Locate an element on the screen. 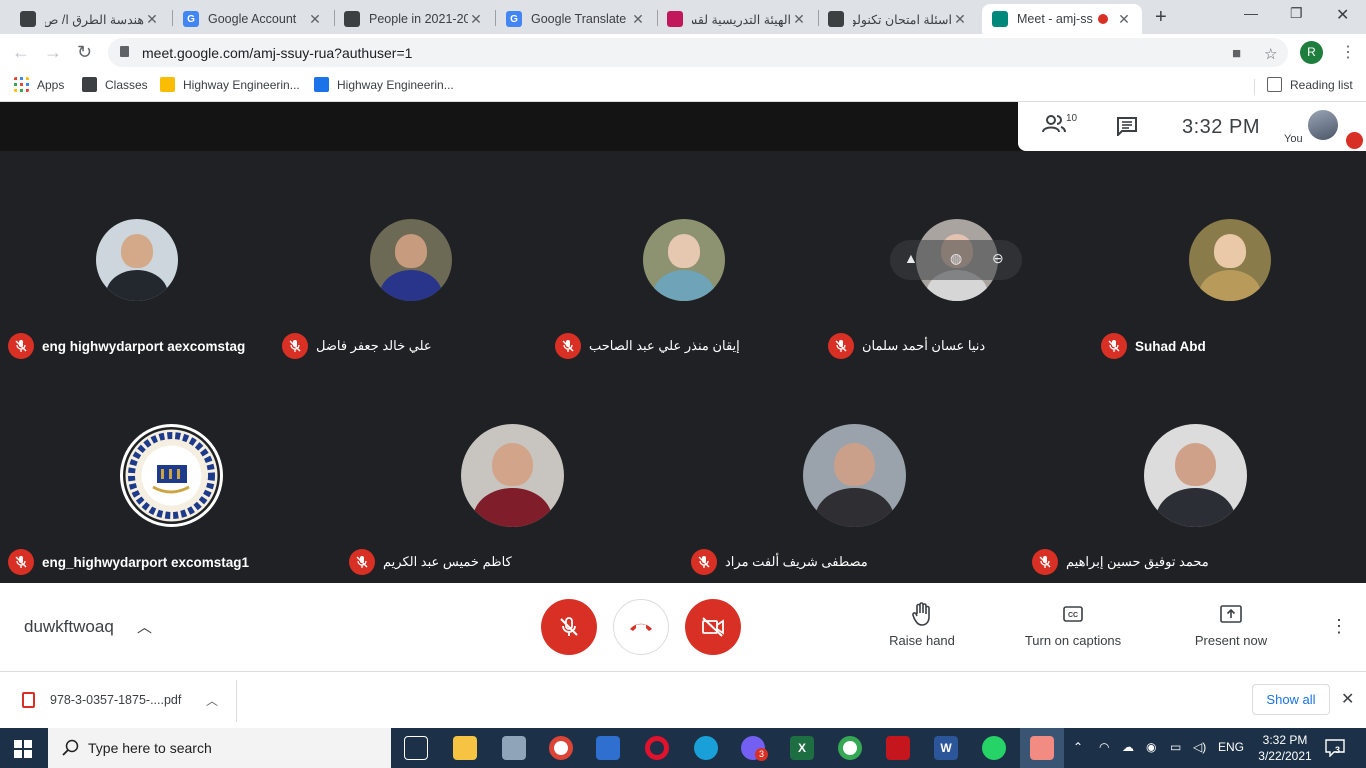  browser-menu-icon: ⋮ is located at coordinates (1348, 52).